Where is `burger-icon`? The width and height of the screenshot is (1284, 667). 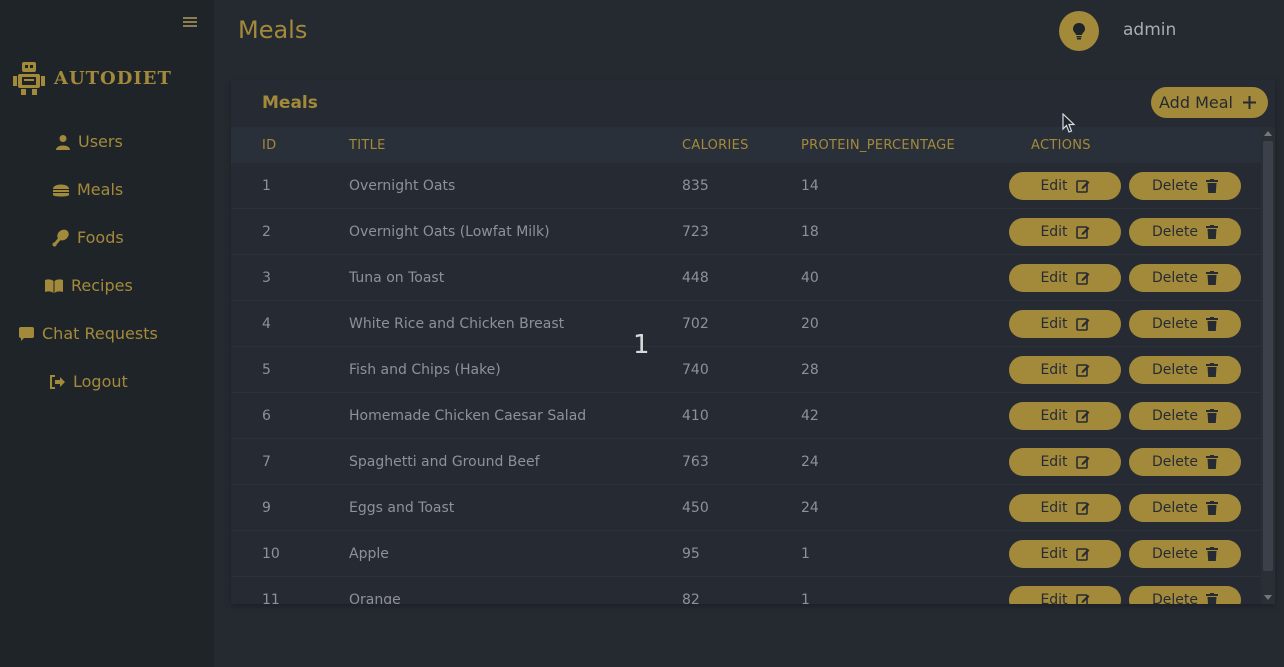 burger-icon is located at coordinates (61, 190).